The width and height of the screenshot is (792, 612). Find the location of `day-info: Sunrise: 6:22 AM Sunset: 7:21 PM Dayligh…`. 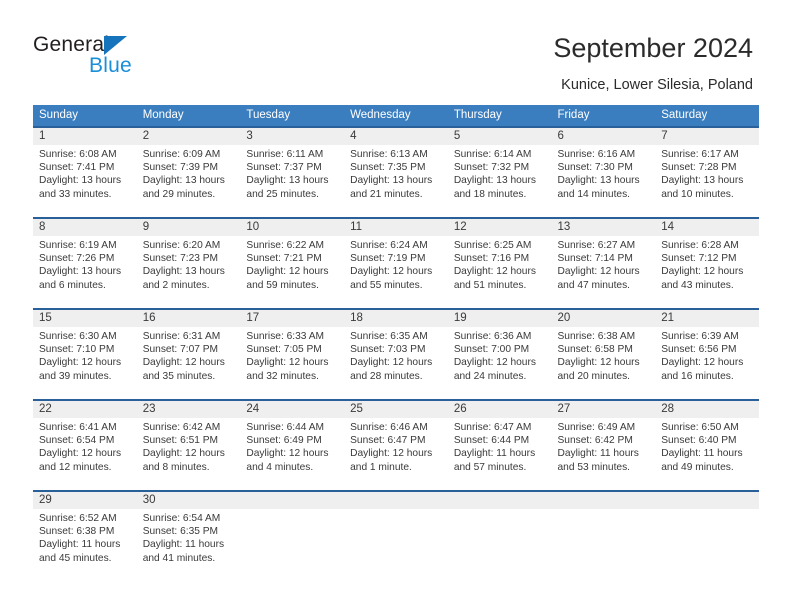

day-info: Sunrise: 6:22 AM Sunset: 7:21 PM Dayligh… is located at coordinates (292, 264).